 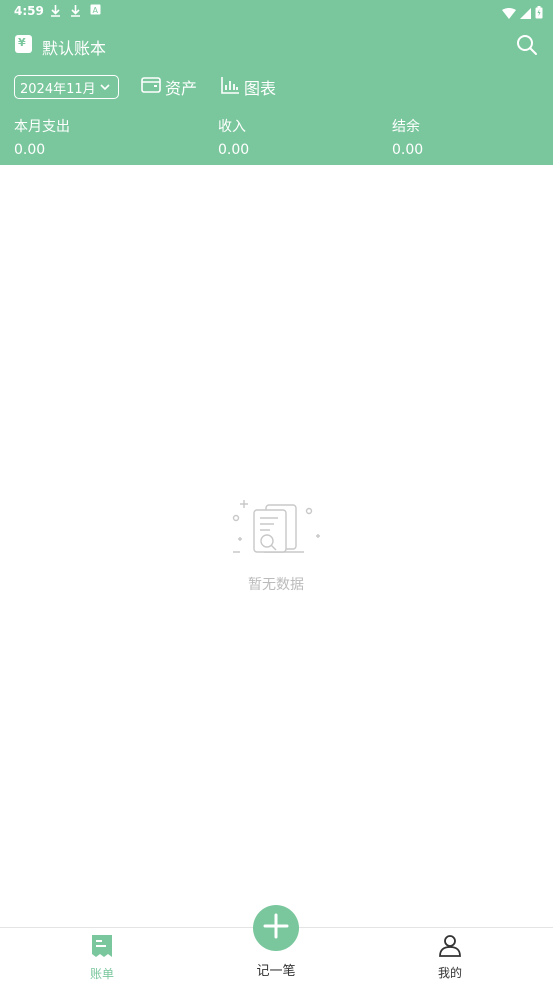 What do you see at coordinates (234, 150) in the screenshot?
I see `income-value: 0.00` at bounding box center [234, 150].